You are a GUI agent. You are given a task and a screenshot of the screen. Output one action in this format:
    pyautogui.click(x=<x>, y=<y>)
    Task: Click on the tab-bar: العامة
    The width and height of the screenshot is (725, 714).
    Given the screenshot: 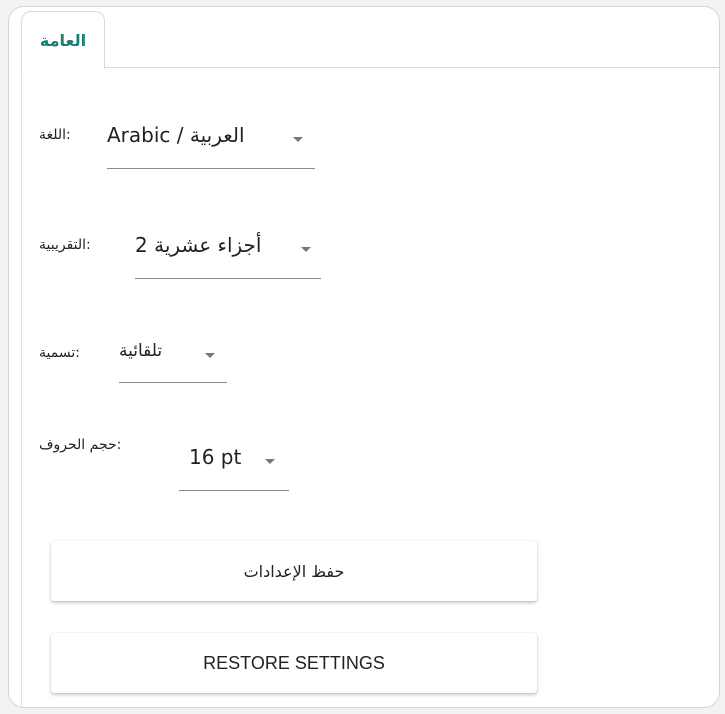 What is the action you would take?
    pyautogui.click(x=364, y=38)
    